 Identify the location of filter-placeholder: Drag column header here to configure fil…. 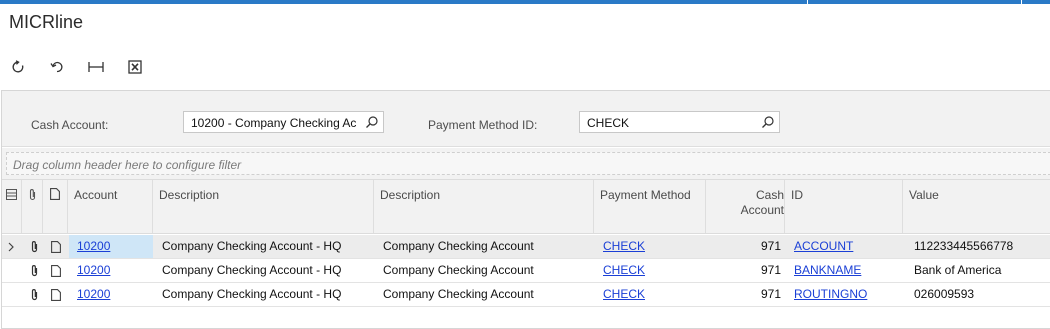
(127, 165).